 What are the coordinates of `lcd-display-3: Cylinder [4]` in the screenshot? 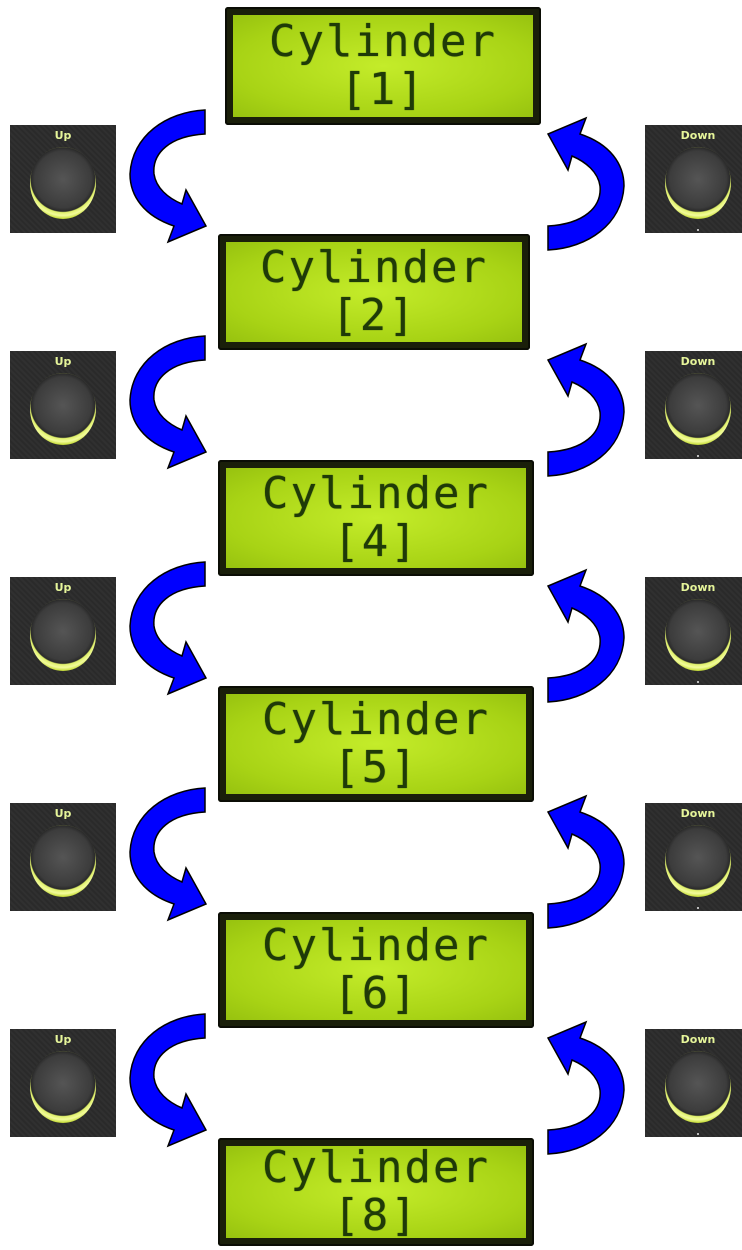 It's located at (376, 518).